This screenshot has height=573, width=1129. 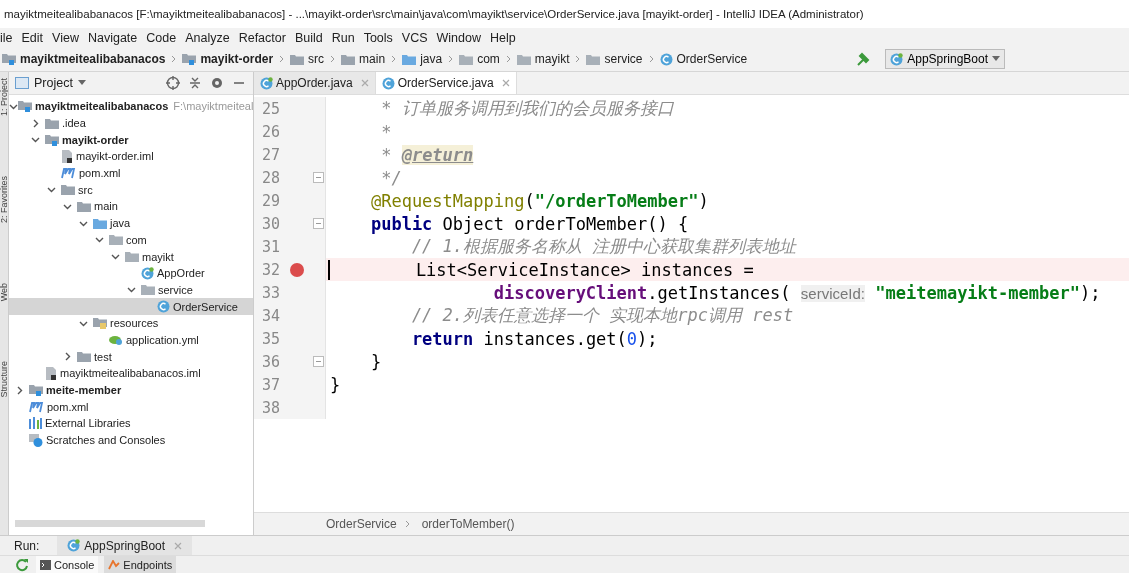 I want to click on tree-item: Scratches and Consoles, so click(x=131, y=440).